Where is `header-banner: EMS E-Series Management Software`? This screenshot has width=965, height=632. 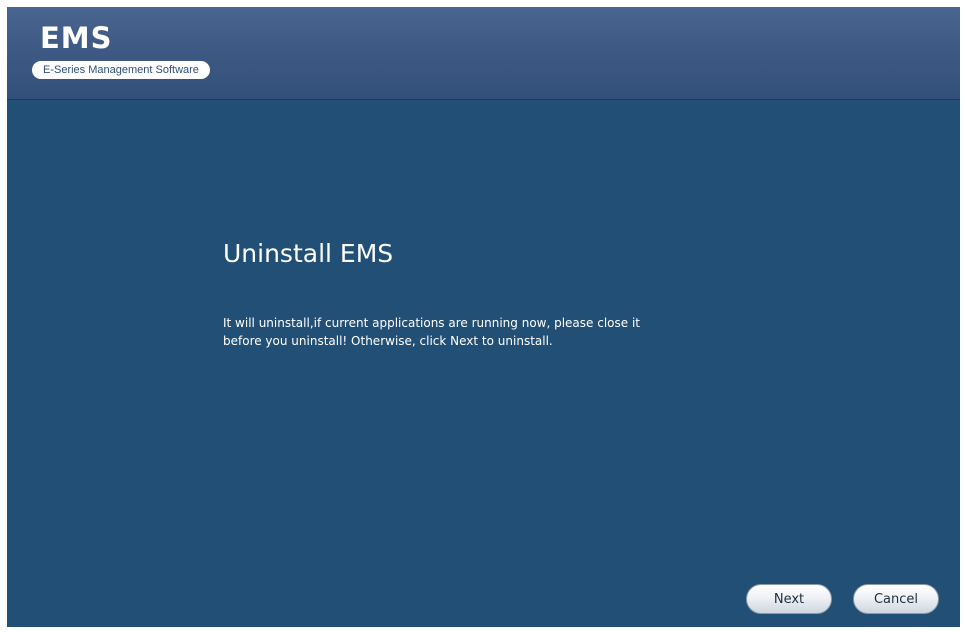 header-banner: EMS E-Series Management Software is located at coordinates (483, 53).